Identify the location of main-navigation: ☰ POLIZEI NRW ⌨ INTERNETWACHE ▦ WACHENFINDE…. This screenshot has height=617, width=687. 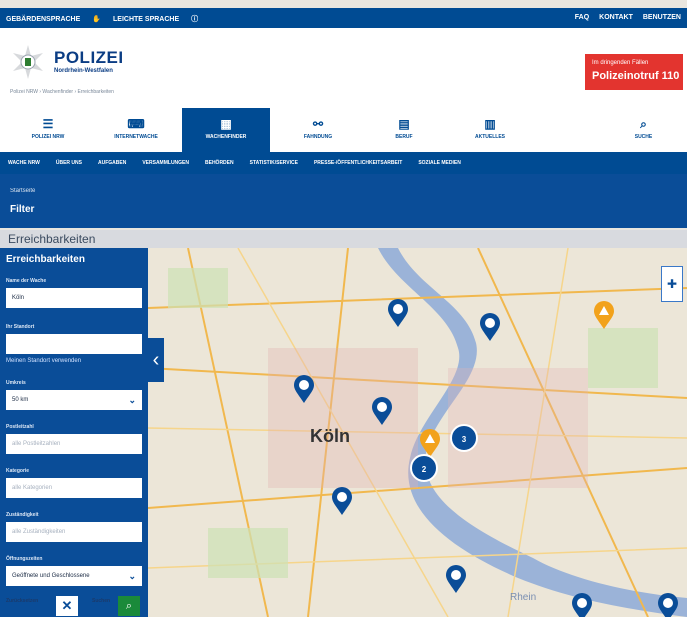
(343, 130).